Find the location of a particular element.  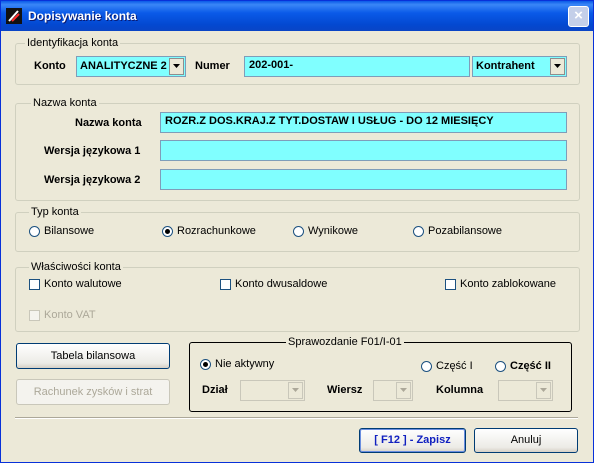

wiersz-dropdown-button is located at coordinates (403, 390).